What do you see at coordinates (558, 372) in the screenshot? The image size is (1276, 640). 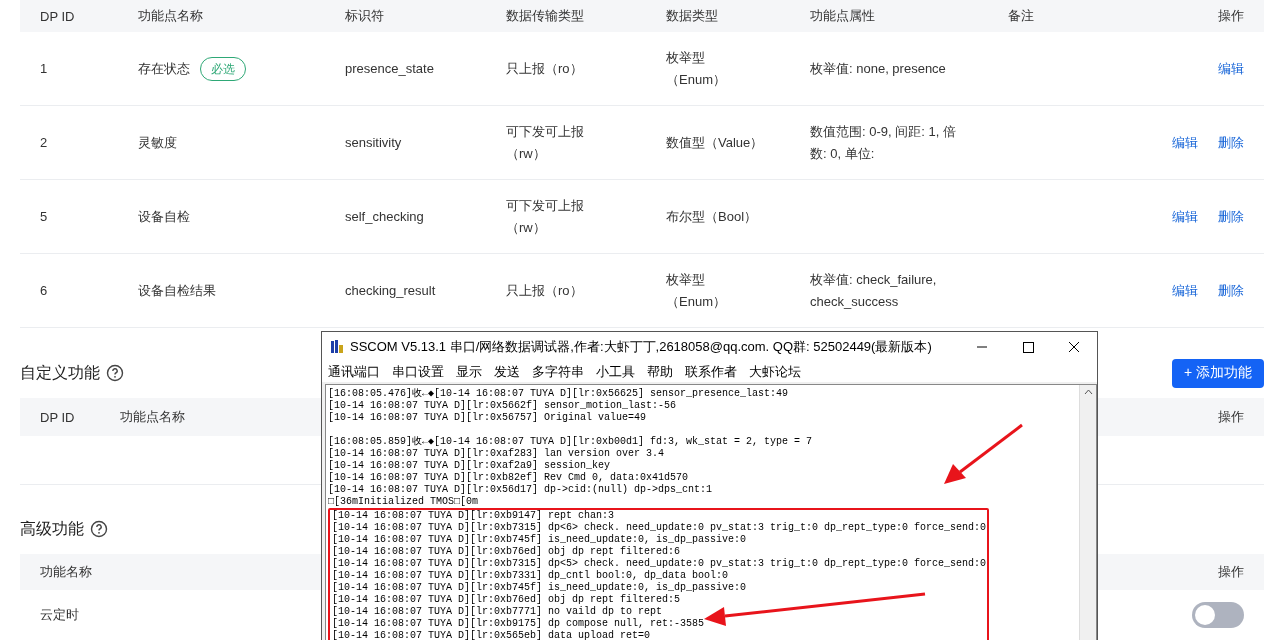 I see `menu-item: 多字符串` at bounding box center [558, 372].